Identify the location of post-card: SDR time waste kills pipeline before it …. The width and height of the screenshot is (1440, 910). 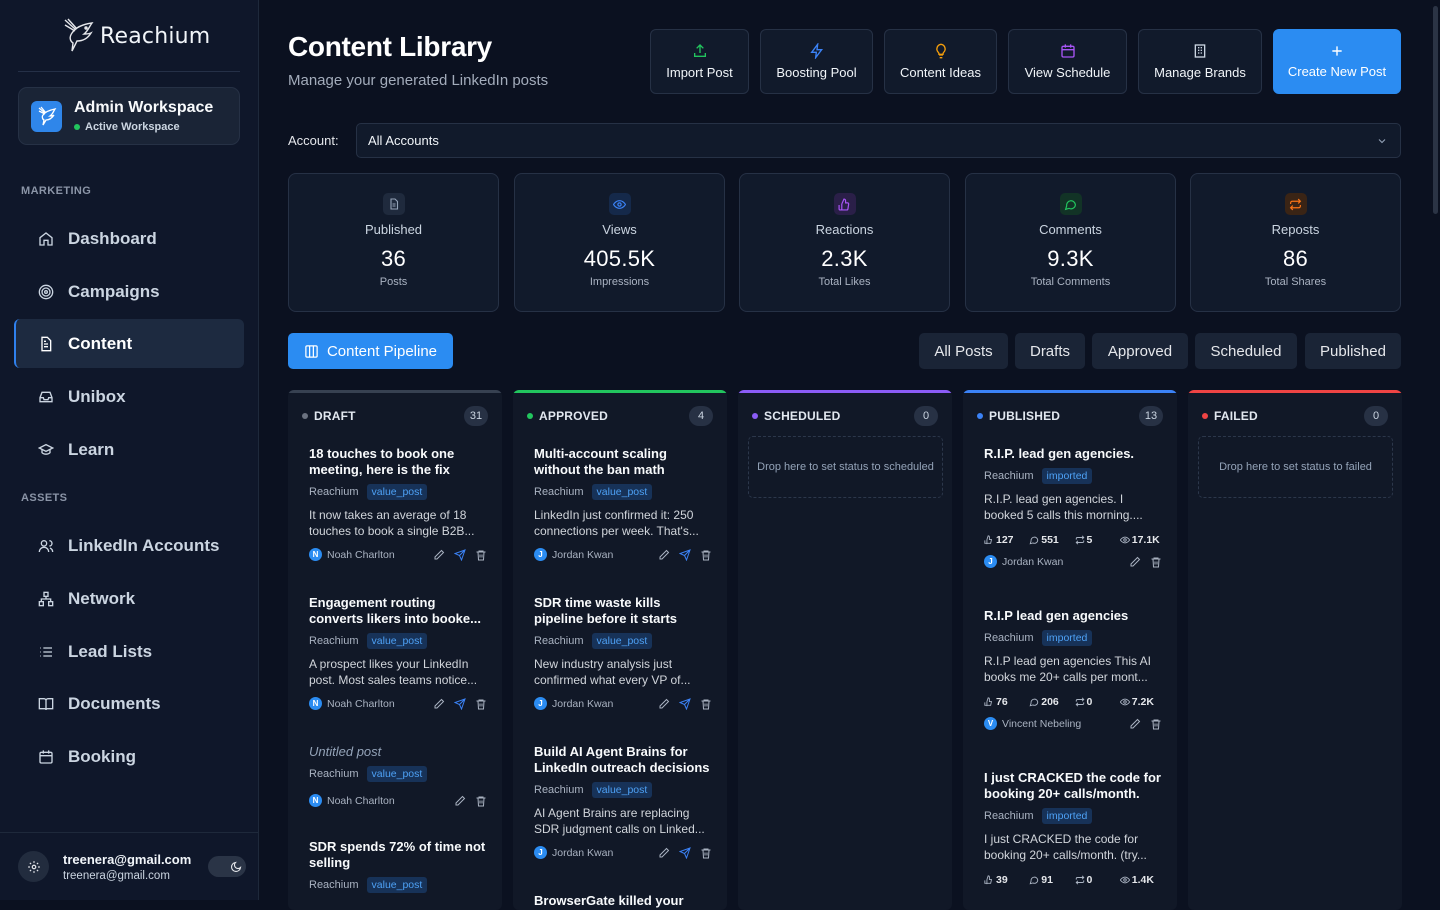
(623, 652).